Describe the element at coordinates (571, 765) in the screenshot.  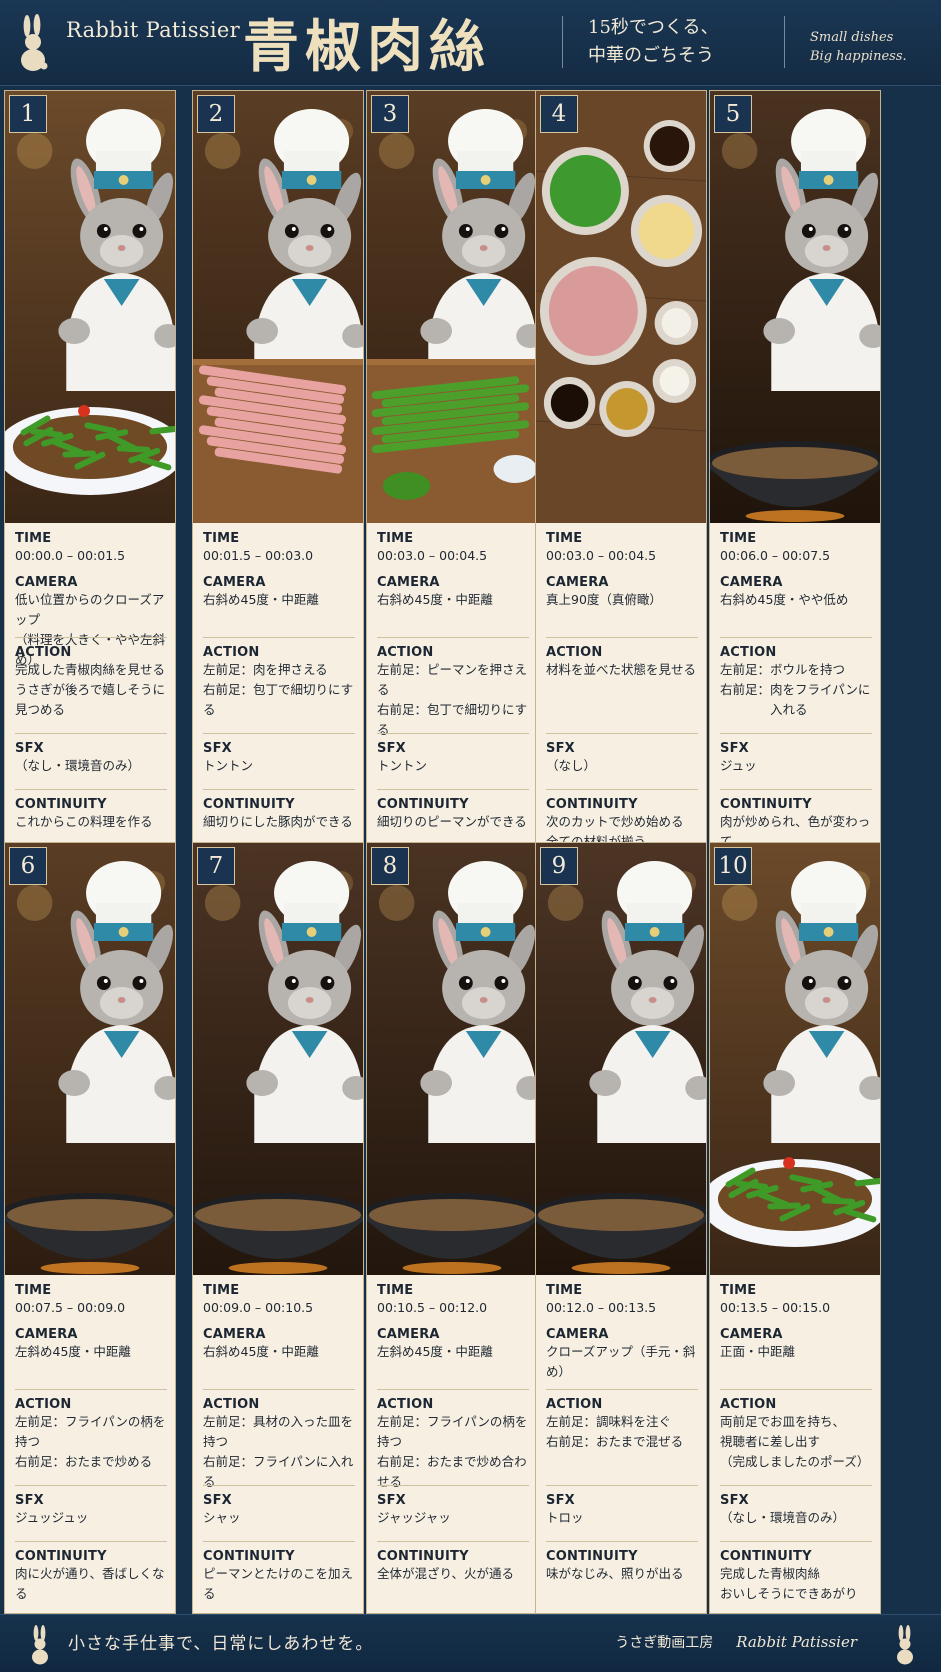
I see `sfx-value: （なし）` at that location.